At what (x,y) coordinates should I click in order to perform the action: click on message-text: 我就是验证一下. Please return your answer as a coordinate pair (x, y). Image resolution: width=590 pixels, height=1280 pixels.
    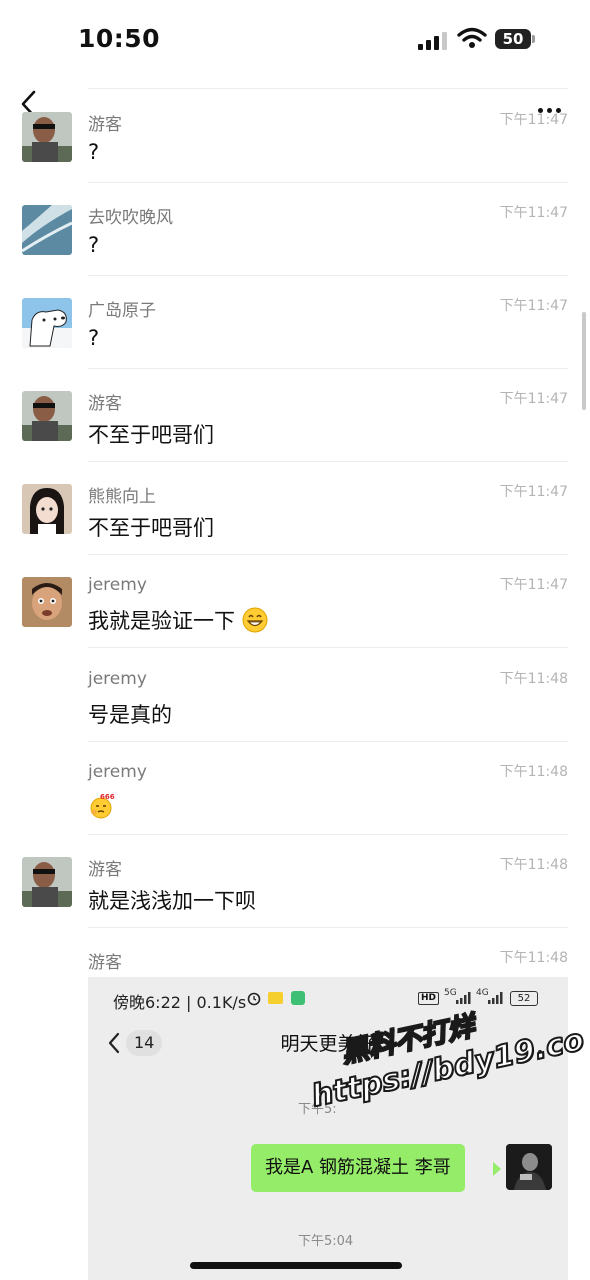
    Looking at the image, I should click on (178, 620).